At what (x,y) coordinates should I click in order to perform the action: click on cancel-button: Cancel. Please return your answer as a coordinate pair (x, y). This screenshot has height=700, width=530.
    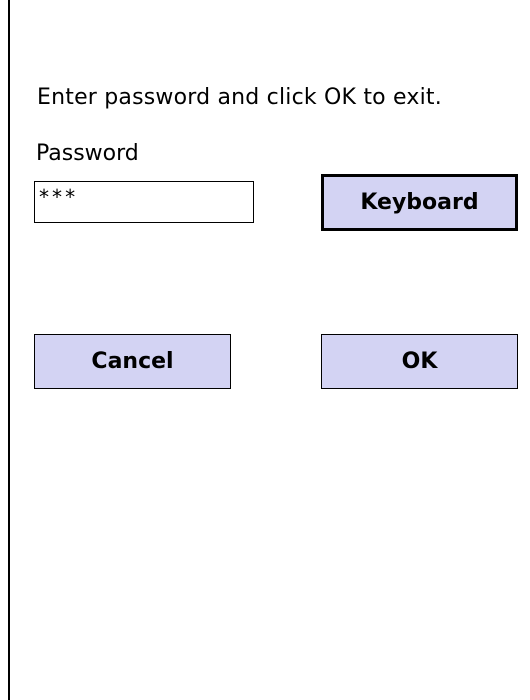
    Looking at the image, I should click on (132, 361).